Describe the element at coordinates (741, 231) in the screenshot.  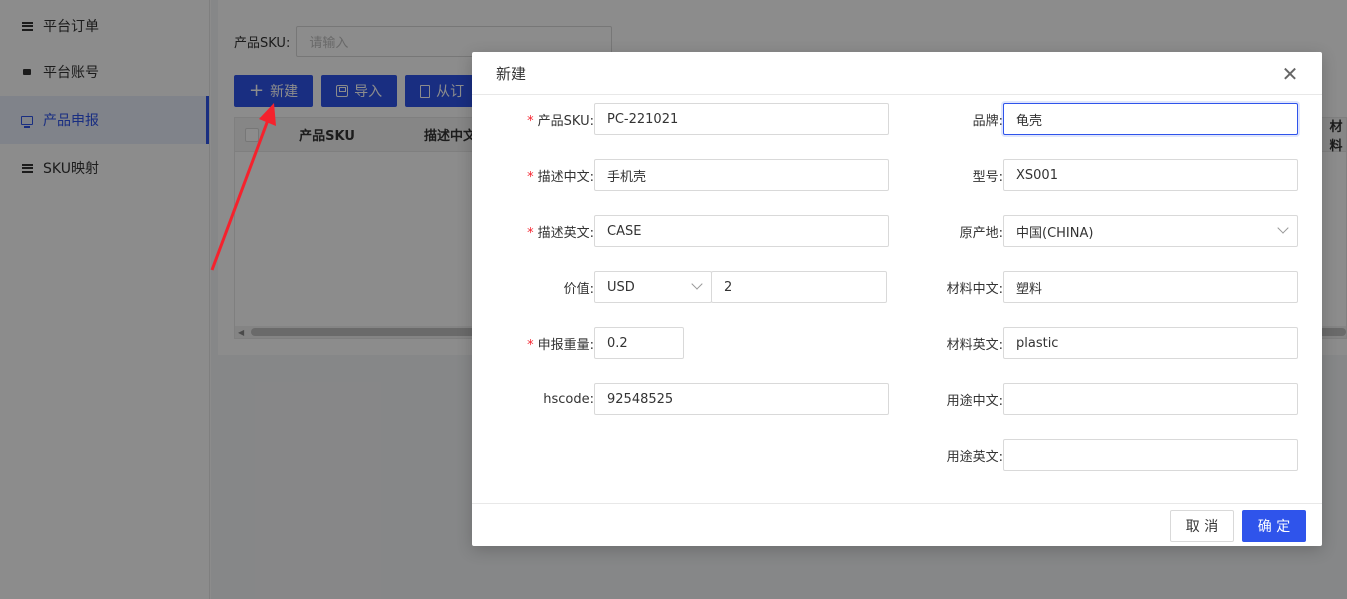
I see `desc-en-field: CASE` at that location.